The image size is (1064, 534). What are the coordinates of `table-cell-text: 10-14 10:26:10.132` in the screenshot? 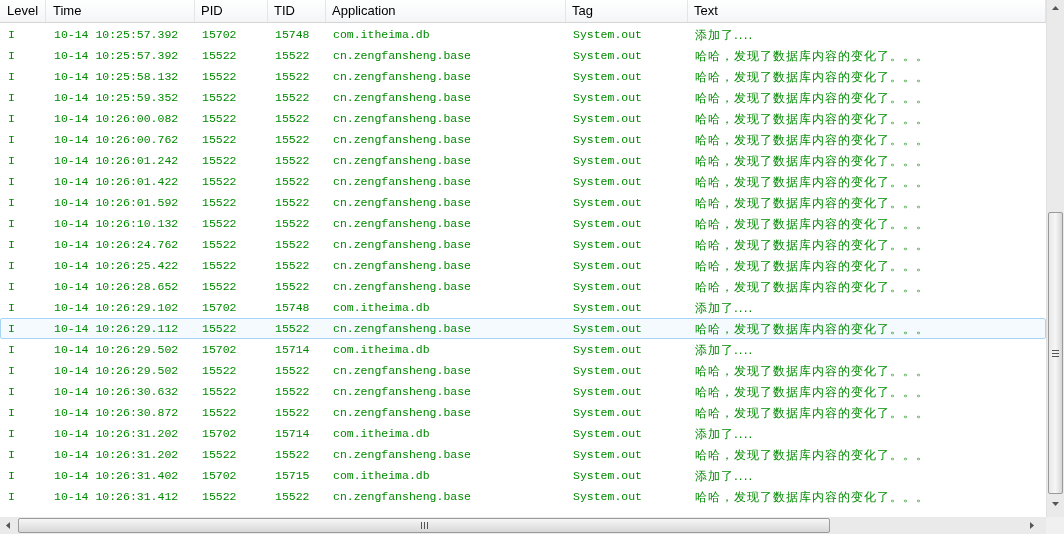 It's located at (116, 223).